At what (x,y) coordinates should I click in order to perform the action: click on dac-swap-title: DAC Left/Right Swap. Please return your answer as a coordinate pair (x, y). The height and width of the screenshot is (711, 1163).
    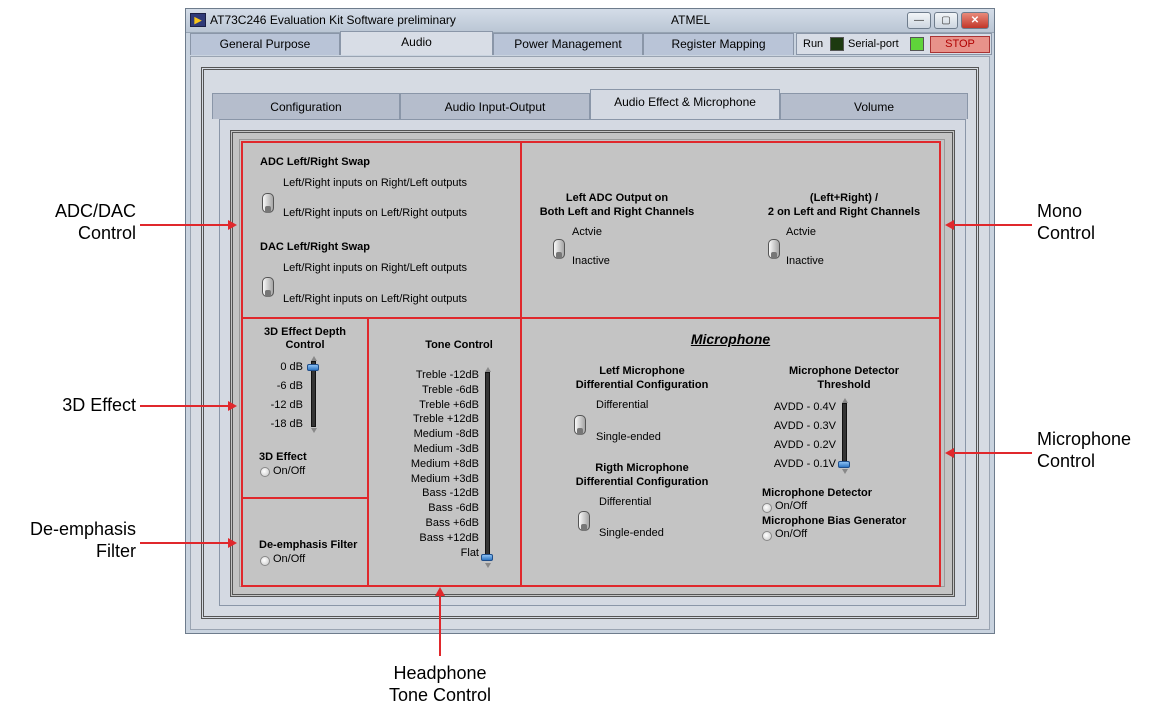
    Looking at the image, I should click on (315, 247).